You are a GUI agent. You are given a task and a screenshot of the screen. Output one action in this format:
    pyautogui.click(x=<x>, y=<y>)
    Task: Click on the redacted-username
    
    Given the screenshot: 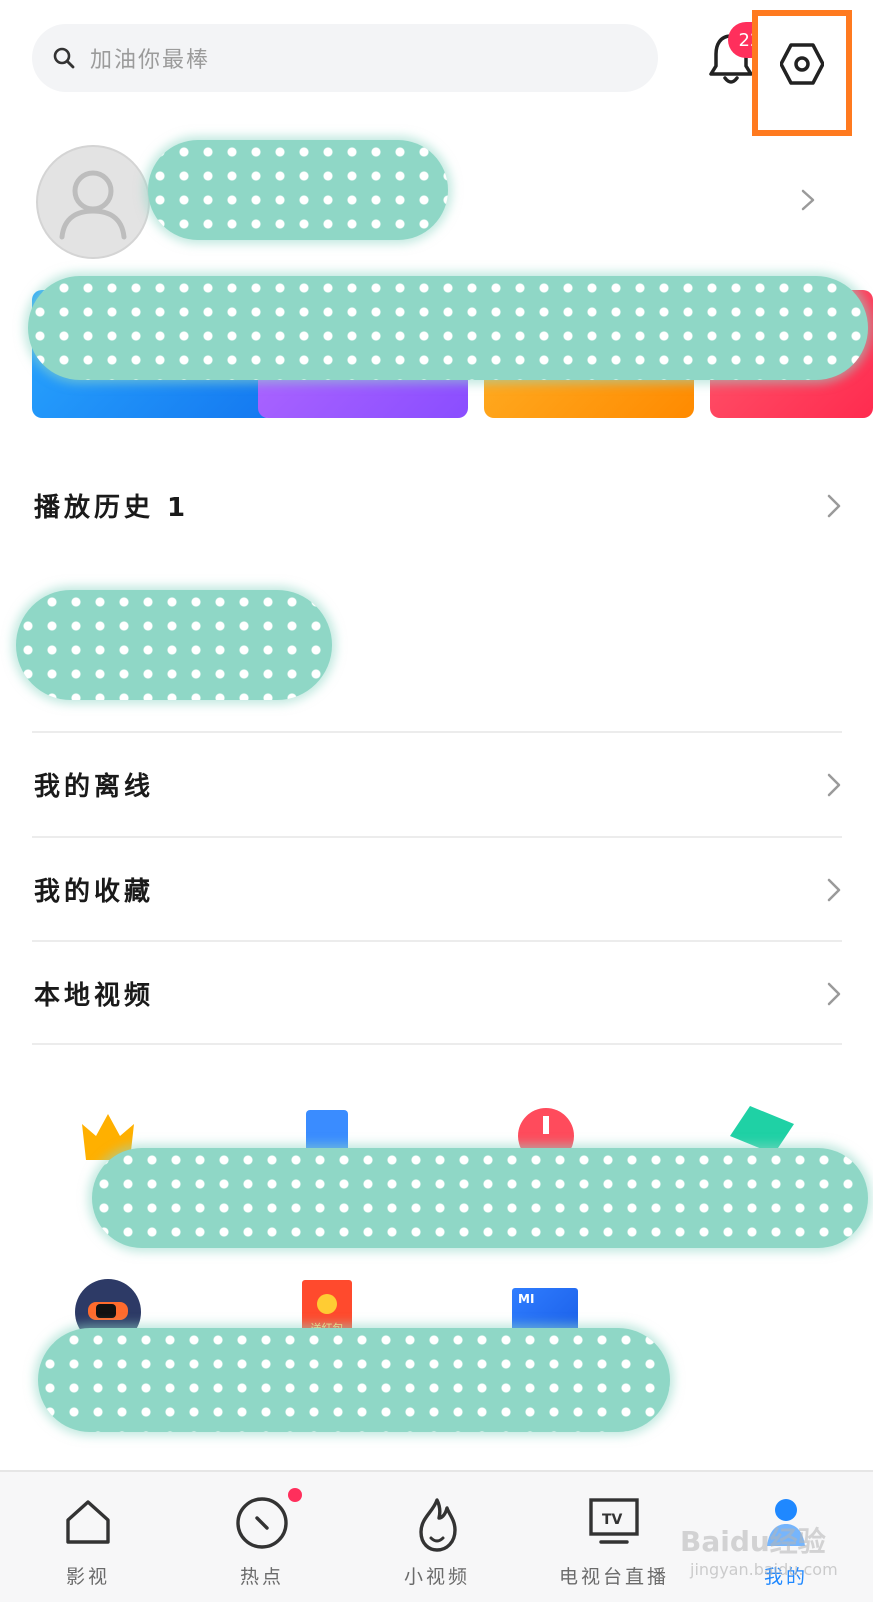 What is the action you would take?
    pyautogui.click(x=298, y=190)
    